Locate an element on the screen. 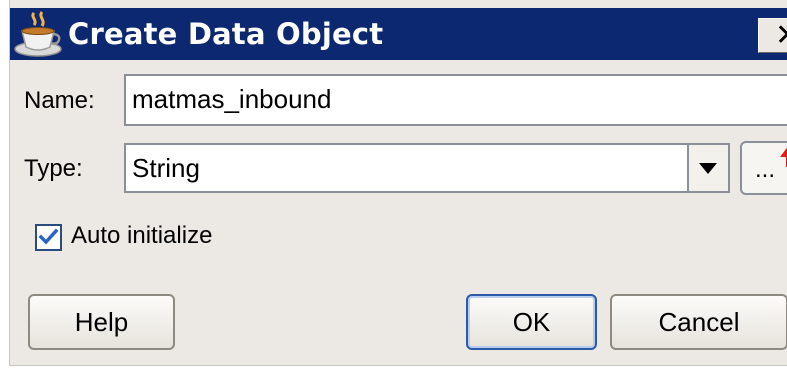  name-label: Name: is located at coordinates (59, 100).